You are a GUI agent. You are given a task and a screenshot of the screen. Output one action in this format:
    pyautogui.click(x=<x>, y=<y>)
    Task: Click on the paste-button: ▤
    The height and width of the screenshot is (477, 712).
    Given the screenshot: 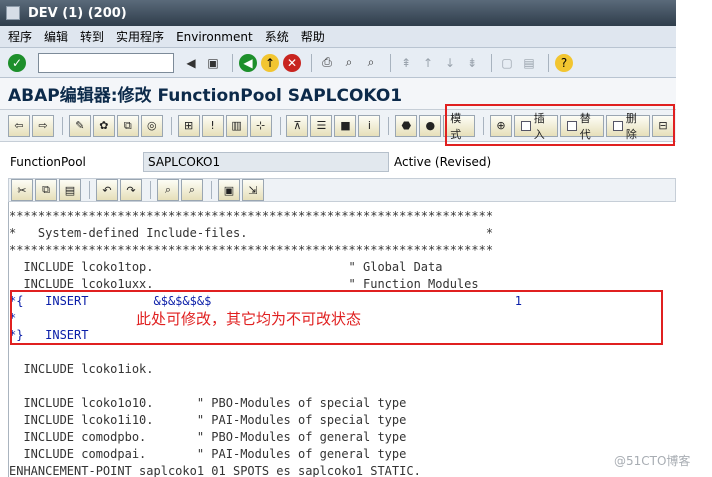 What is the action you would take?
    pyautogui.click(x=70, y=190)
    